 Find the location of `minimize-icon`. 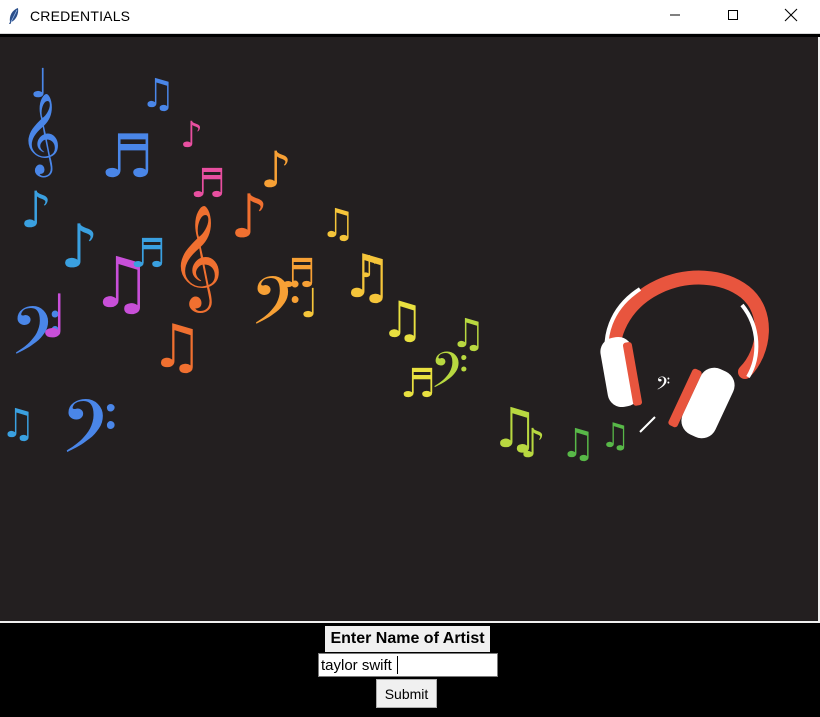

minimize-icon is located at coordinates (675, 17).